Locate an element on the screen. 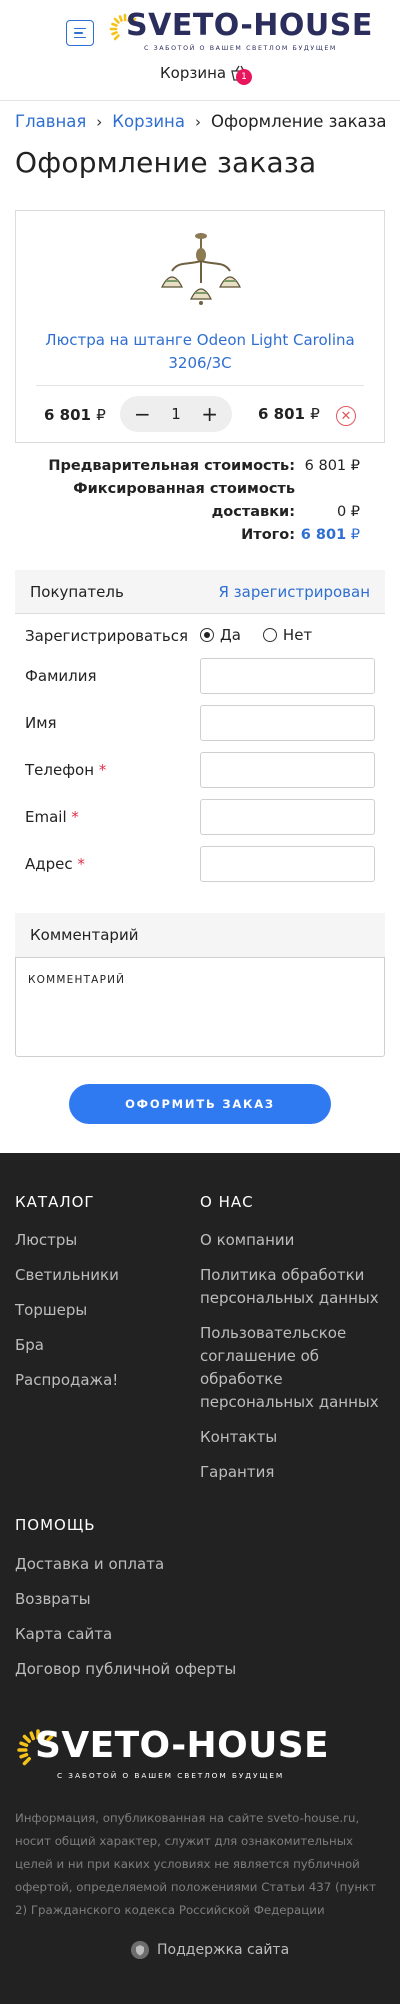  delivery-label-2: доставки: is located at coordinates (253, 512).